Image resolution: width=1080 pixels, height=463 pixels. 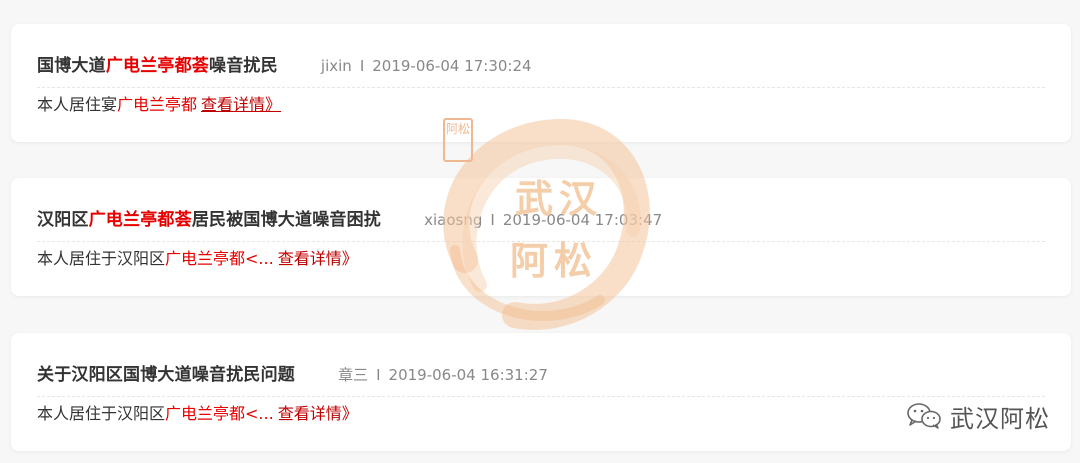 I want to click on title-text: 居民被国博大道噪音困扰, so click(x=286, y=220).